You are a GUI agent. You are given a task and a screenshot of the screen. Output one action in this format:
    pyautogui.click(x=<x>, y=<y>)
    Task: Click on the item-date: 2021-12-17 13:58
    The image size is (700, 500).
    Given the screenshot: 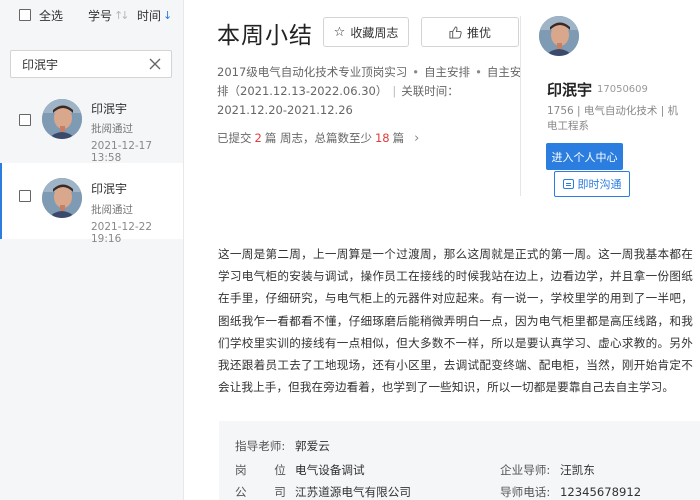 What is the action you would take?
    pyautogui.click(x=122, y=152)
    